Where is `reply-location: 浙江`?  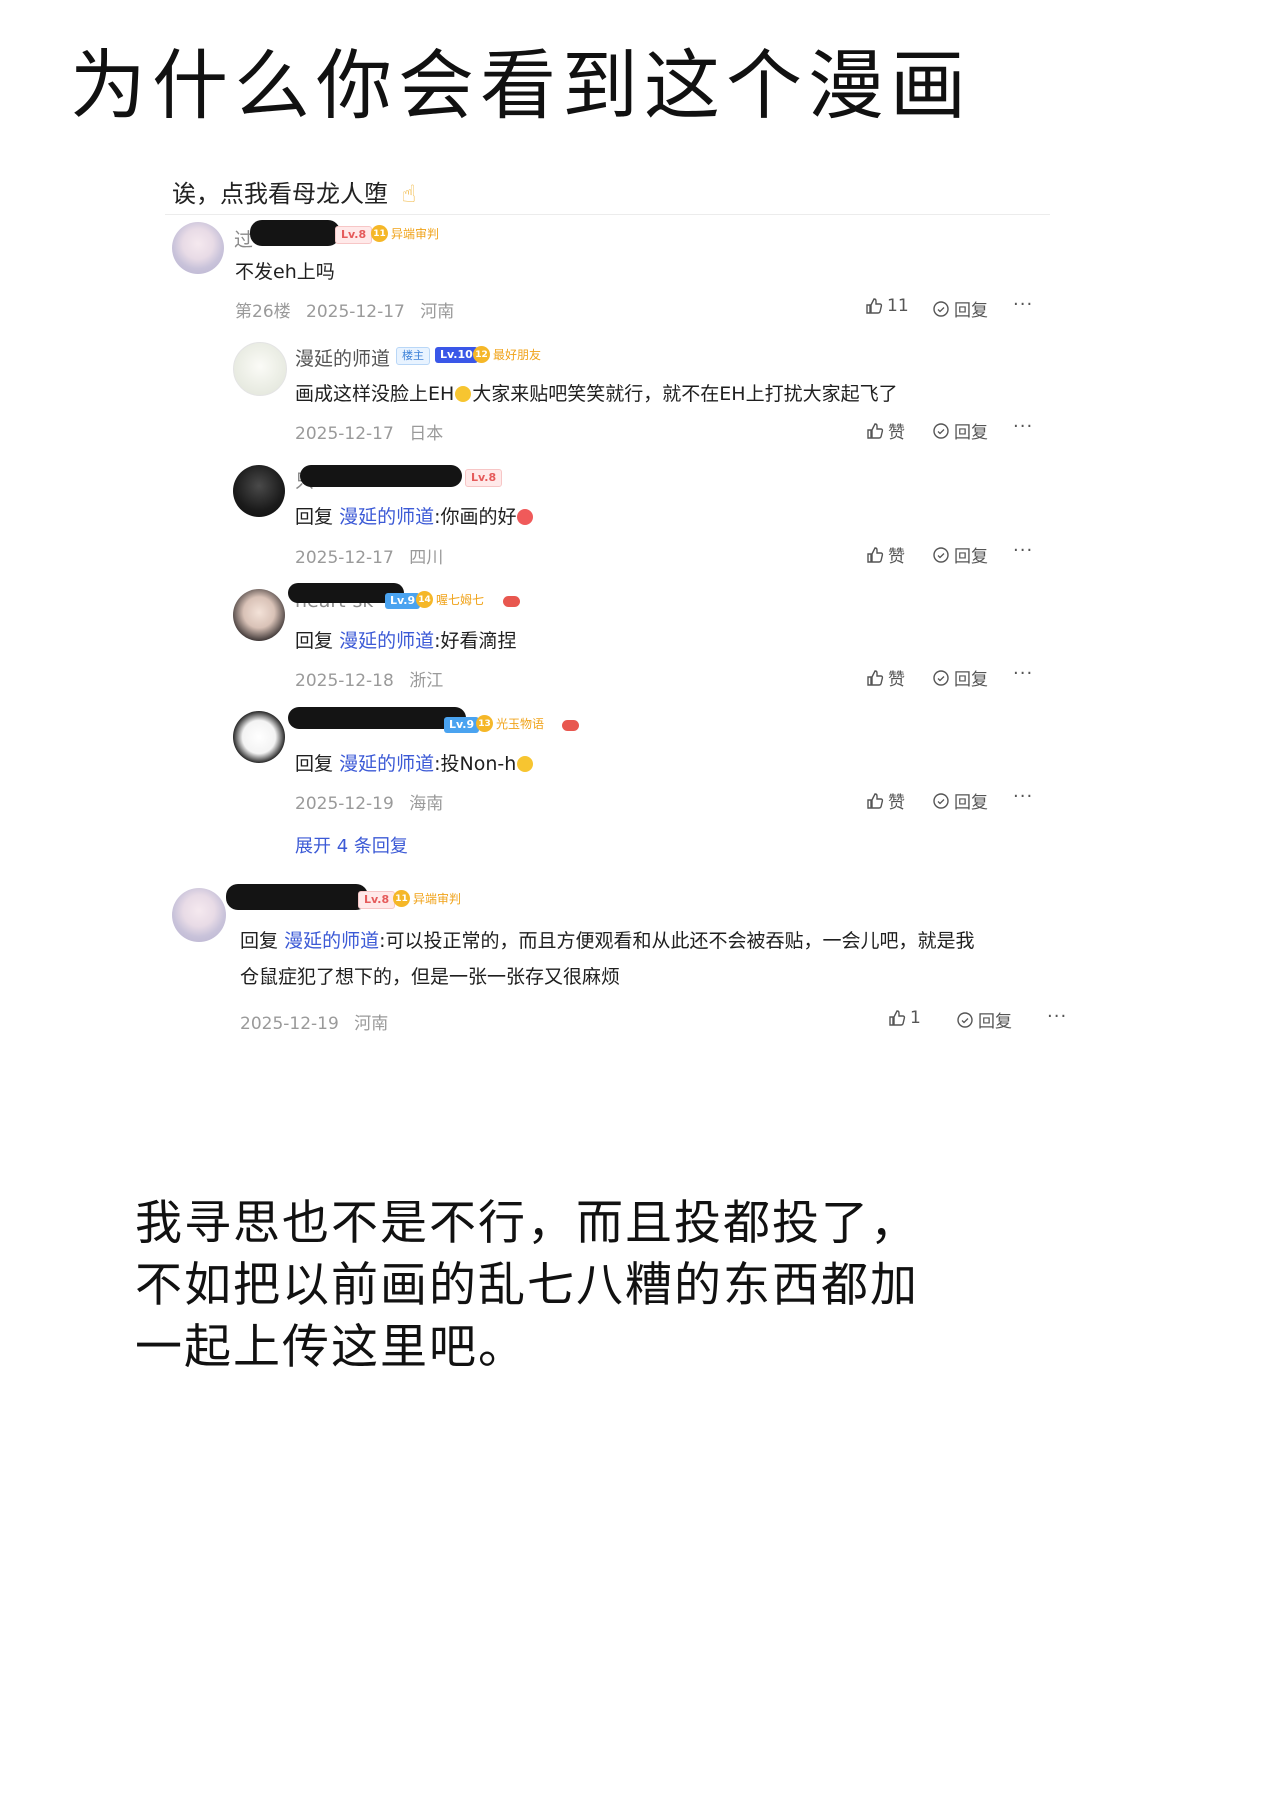
reply-location: 浙江 is located at coordinates (426, 681).